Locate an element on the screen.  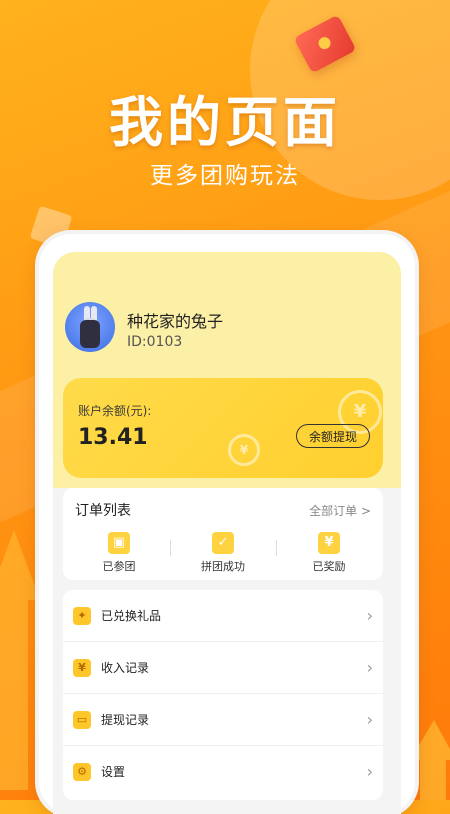
avatar is located at coordinates (90, 327).